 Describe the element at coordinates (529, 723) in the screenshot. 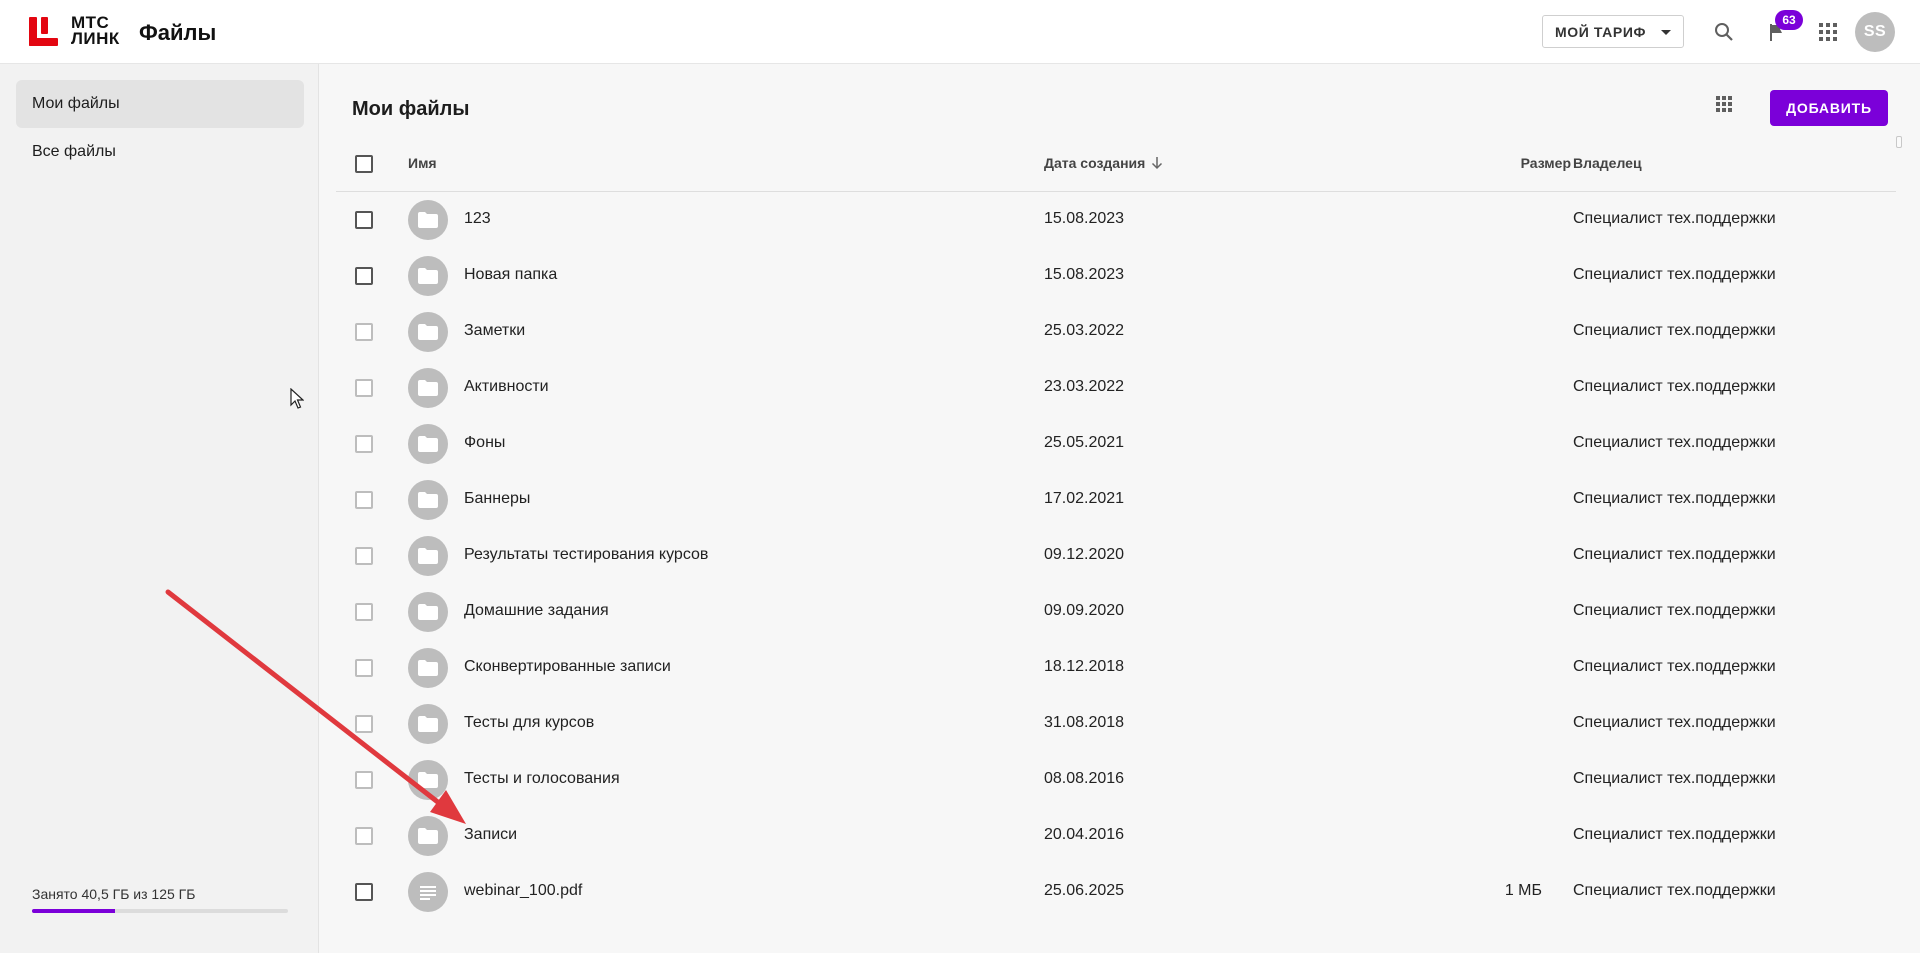

I see `file-name: Тесты для курсов` at that location.